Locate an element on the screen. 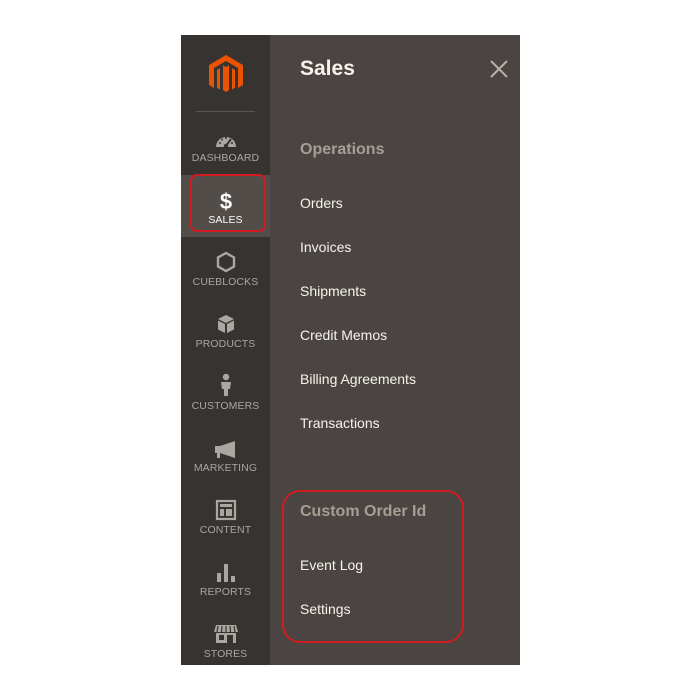  close-button is located at coordinates (499, 69).